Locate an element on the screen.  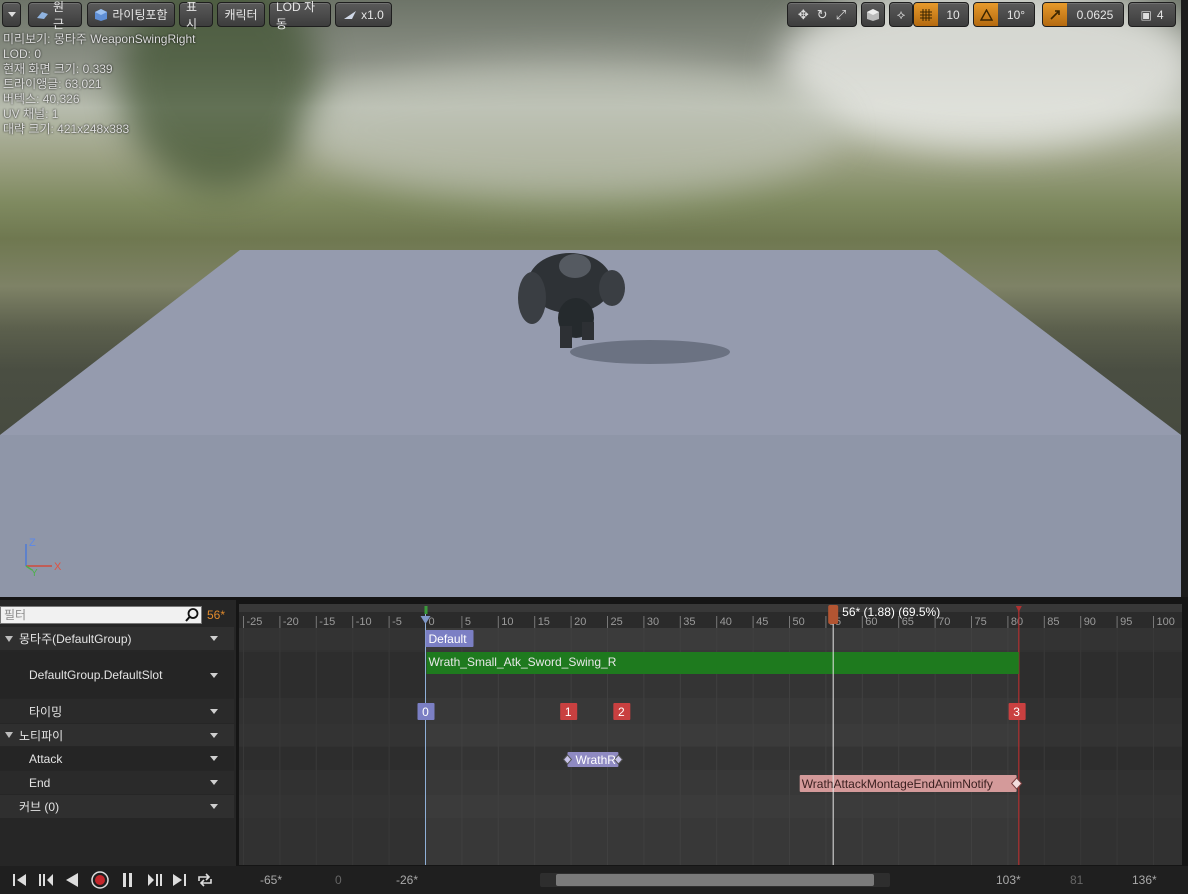
range-start-input: -65* is located at coordinates (271, 880).